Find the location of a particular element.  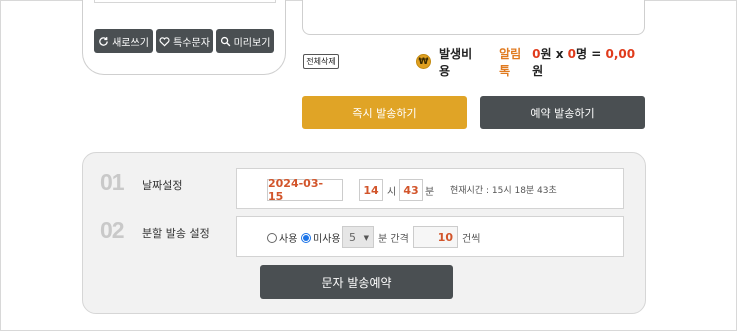

unit-price-unit: 원 x is located at coordinates (554, 53).